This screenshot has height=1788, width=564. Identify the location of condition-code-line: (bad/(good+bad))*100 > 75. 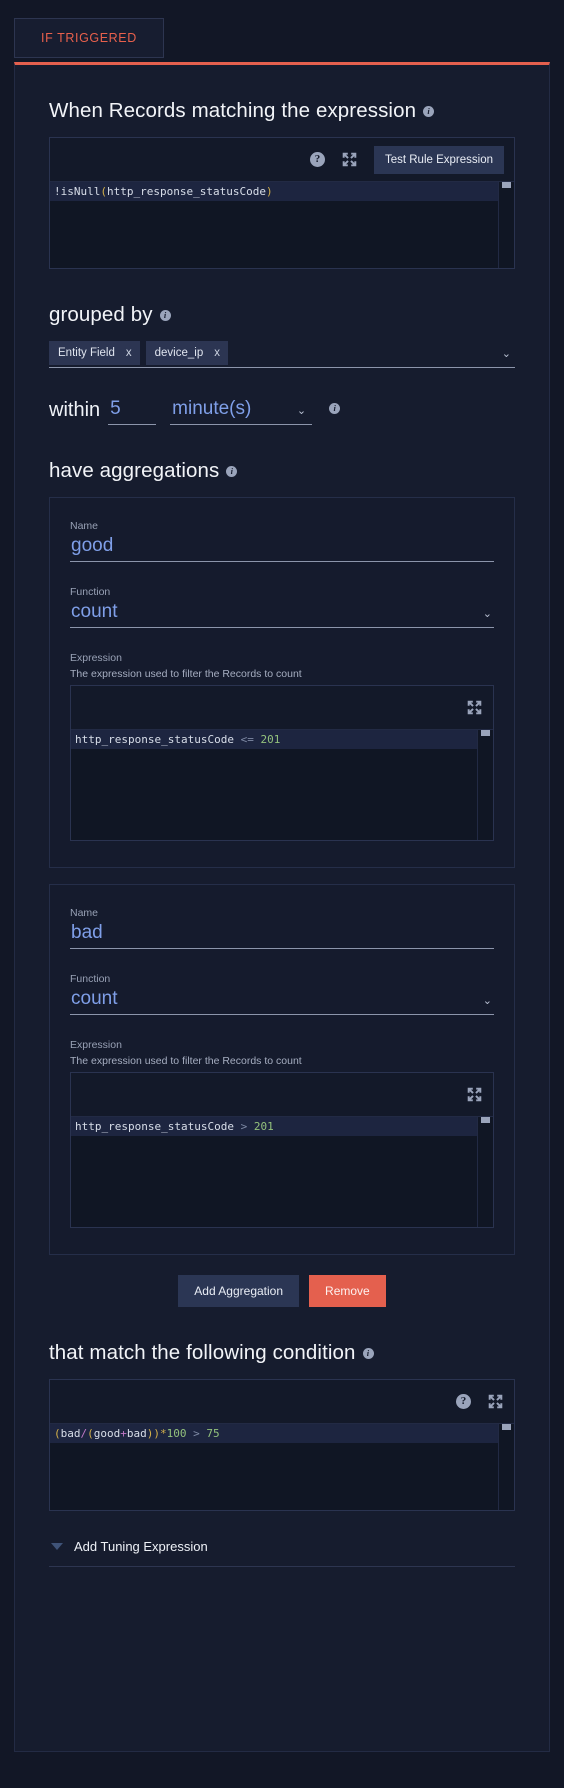
(274, 1433).